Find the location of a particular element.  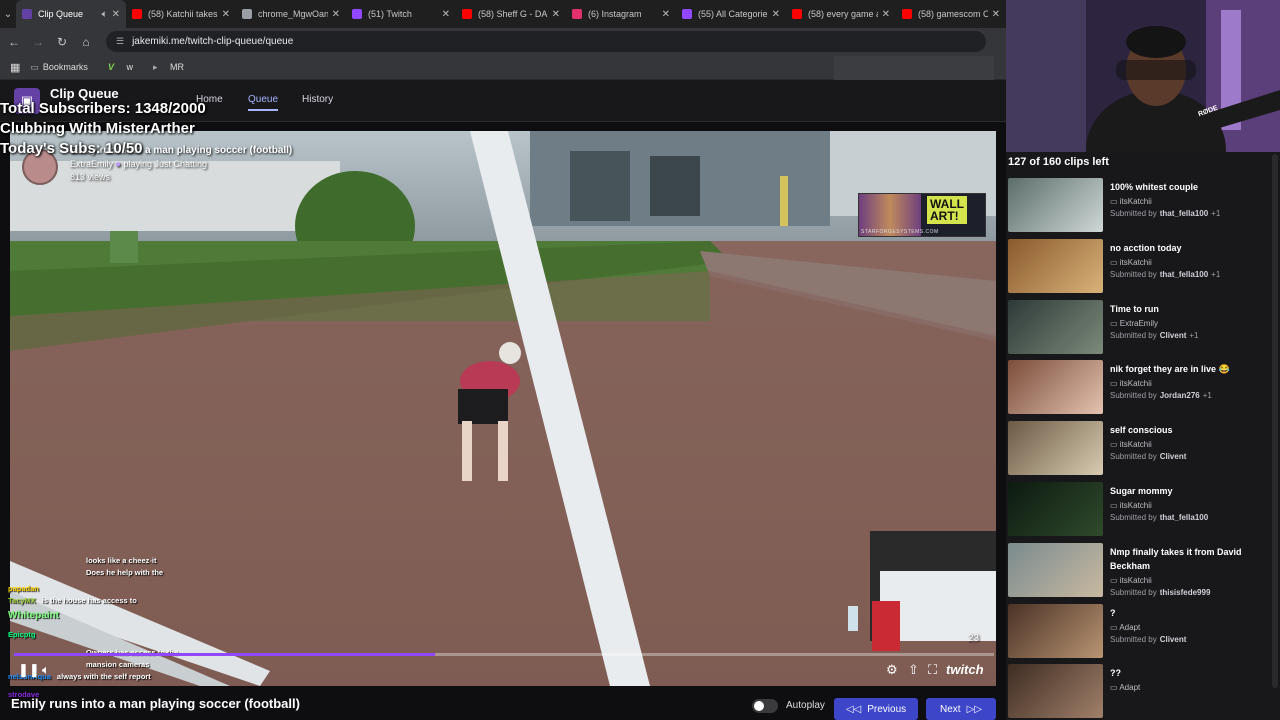

pause-icon: ❚❚ is located at coordinates (29, 670).